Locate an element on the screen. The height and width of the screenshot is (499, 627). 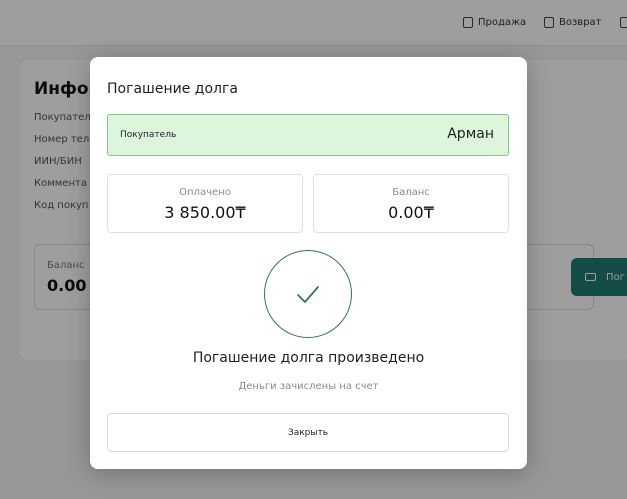
modal-balance-label: Баланс is located at coordinates (411, 192).